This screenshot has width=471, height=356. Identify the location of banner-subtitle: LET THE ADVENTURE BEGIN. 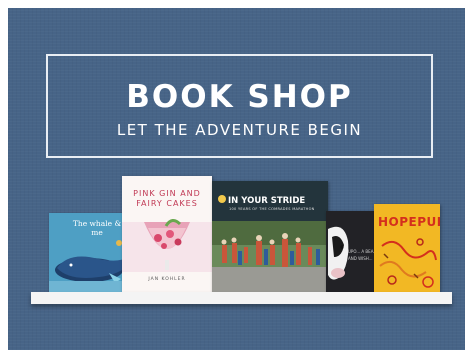
(239, 130).